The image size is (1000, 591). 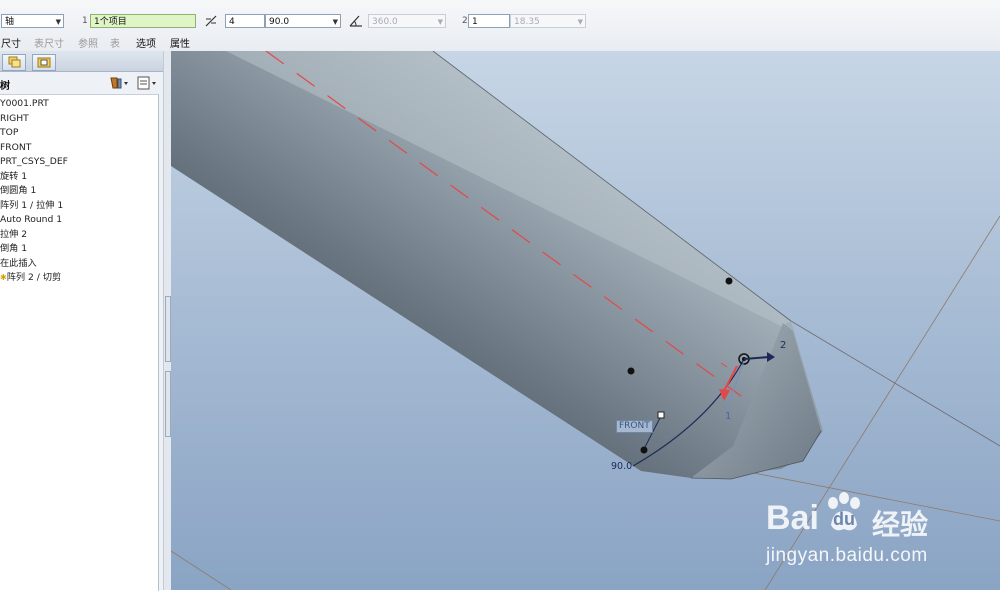 I want to click on tree-item-right-plane: RIGHT, so click(x=79, y=119).